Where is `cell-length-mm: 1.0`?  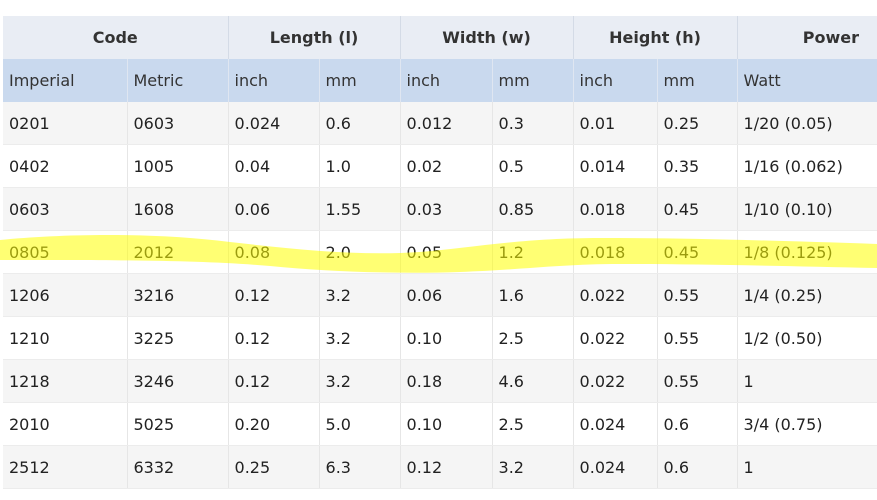 cell-length-mm: 1.0 is located at coordinates (360, 166).